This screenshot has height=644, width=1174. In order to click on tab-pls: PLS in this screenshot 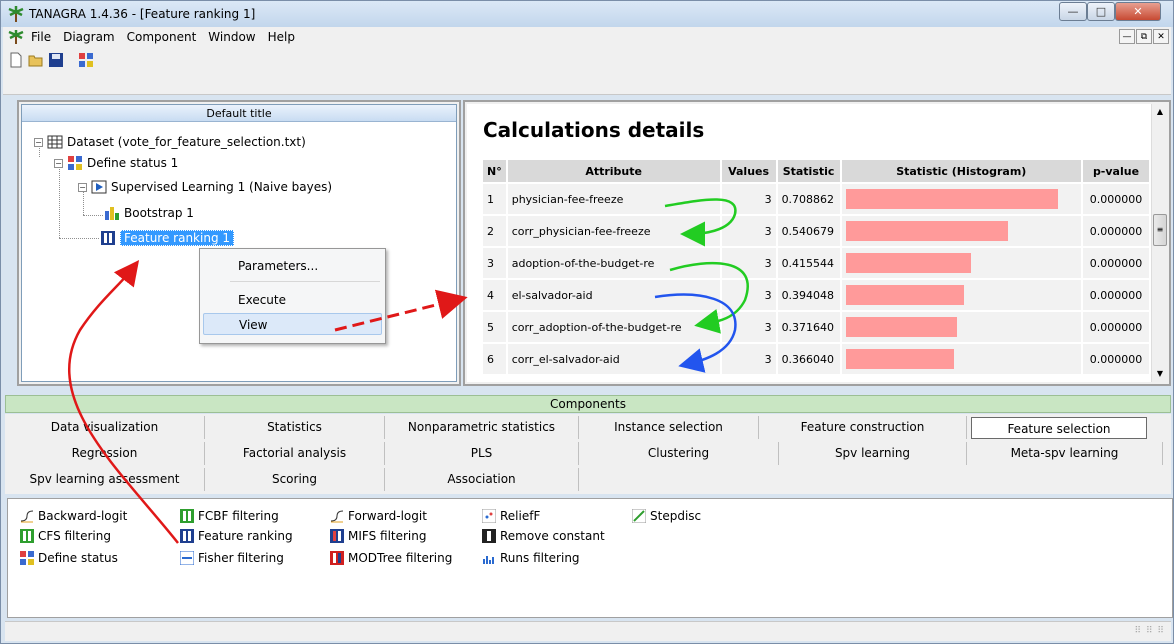, I will do `click(482, 453)`.